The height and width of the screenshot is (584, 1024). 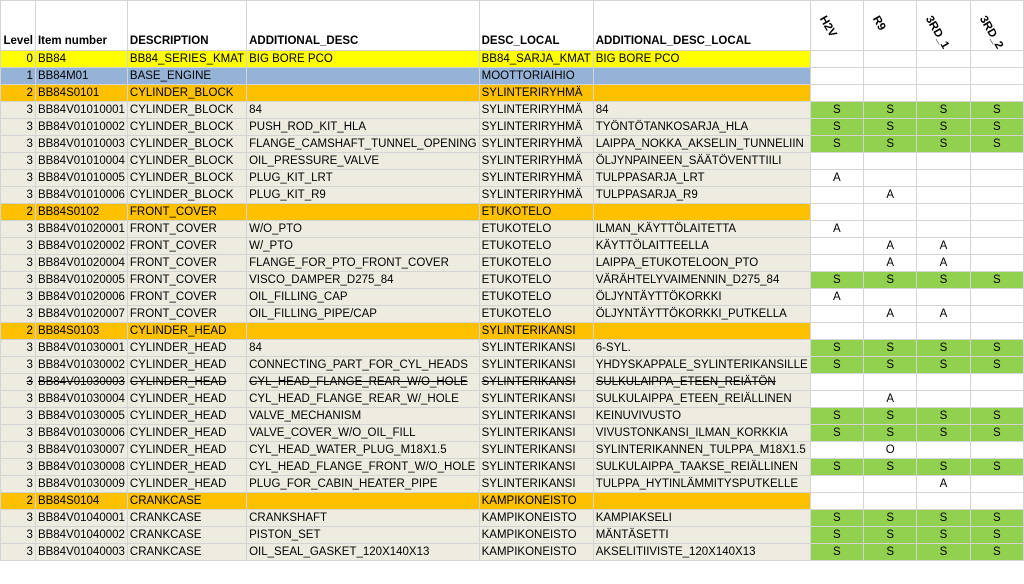 I want to click on cell-additional-desc-local: TYÖNTÖTANKOSARJA_HLA, so click(x=701, y=127).